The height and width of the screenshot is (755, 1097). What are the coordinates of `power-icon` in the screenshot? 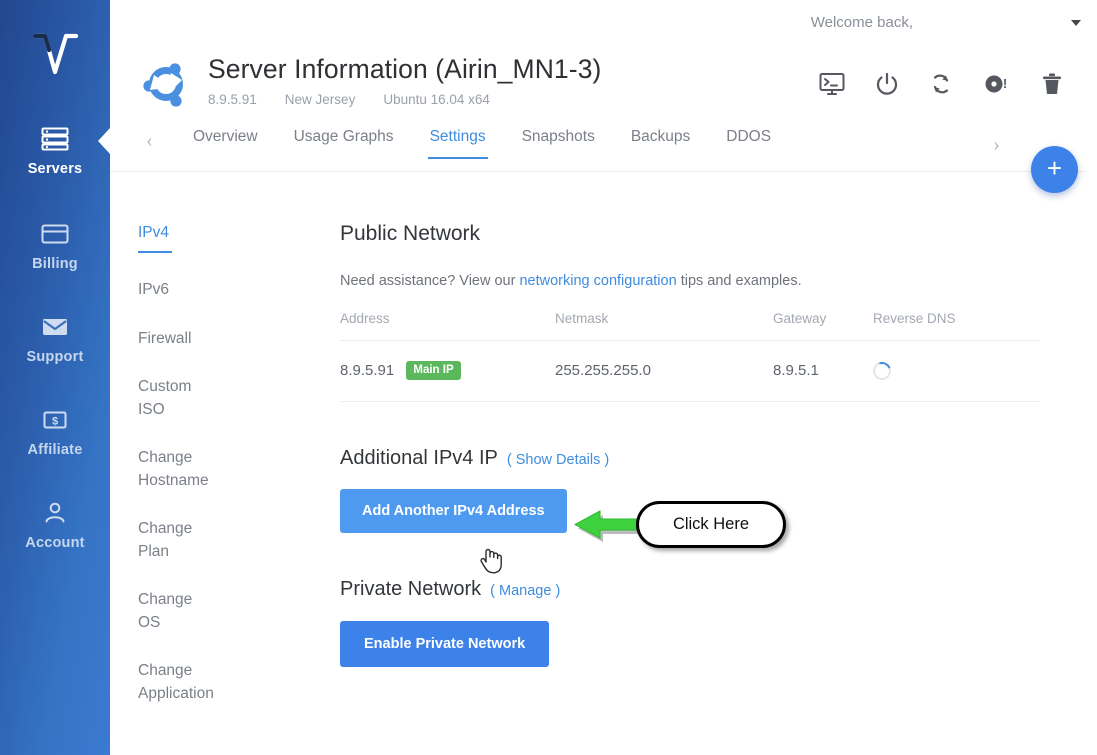 It's located at (887, 84).